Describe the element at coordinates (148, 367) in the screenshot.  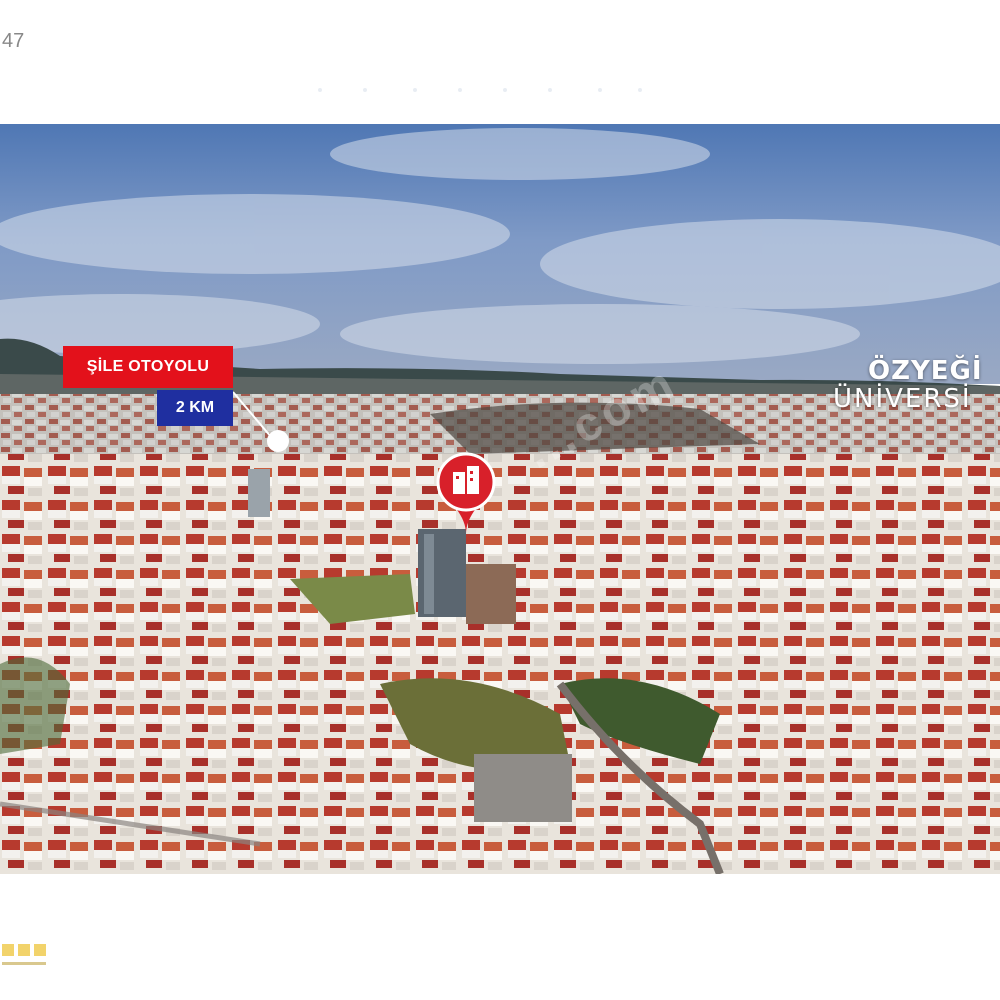
I see `road-name-label: ŞİLE OTOYOLU` at that location.